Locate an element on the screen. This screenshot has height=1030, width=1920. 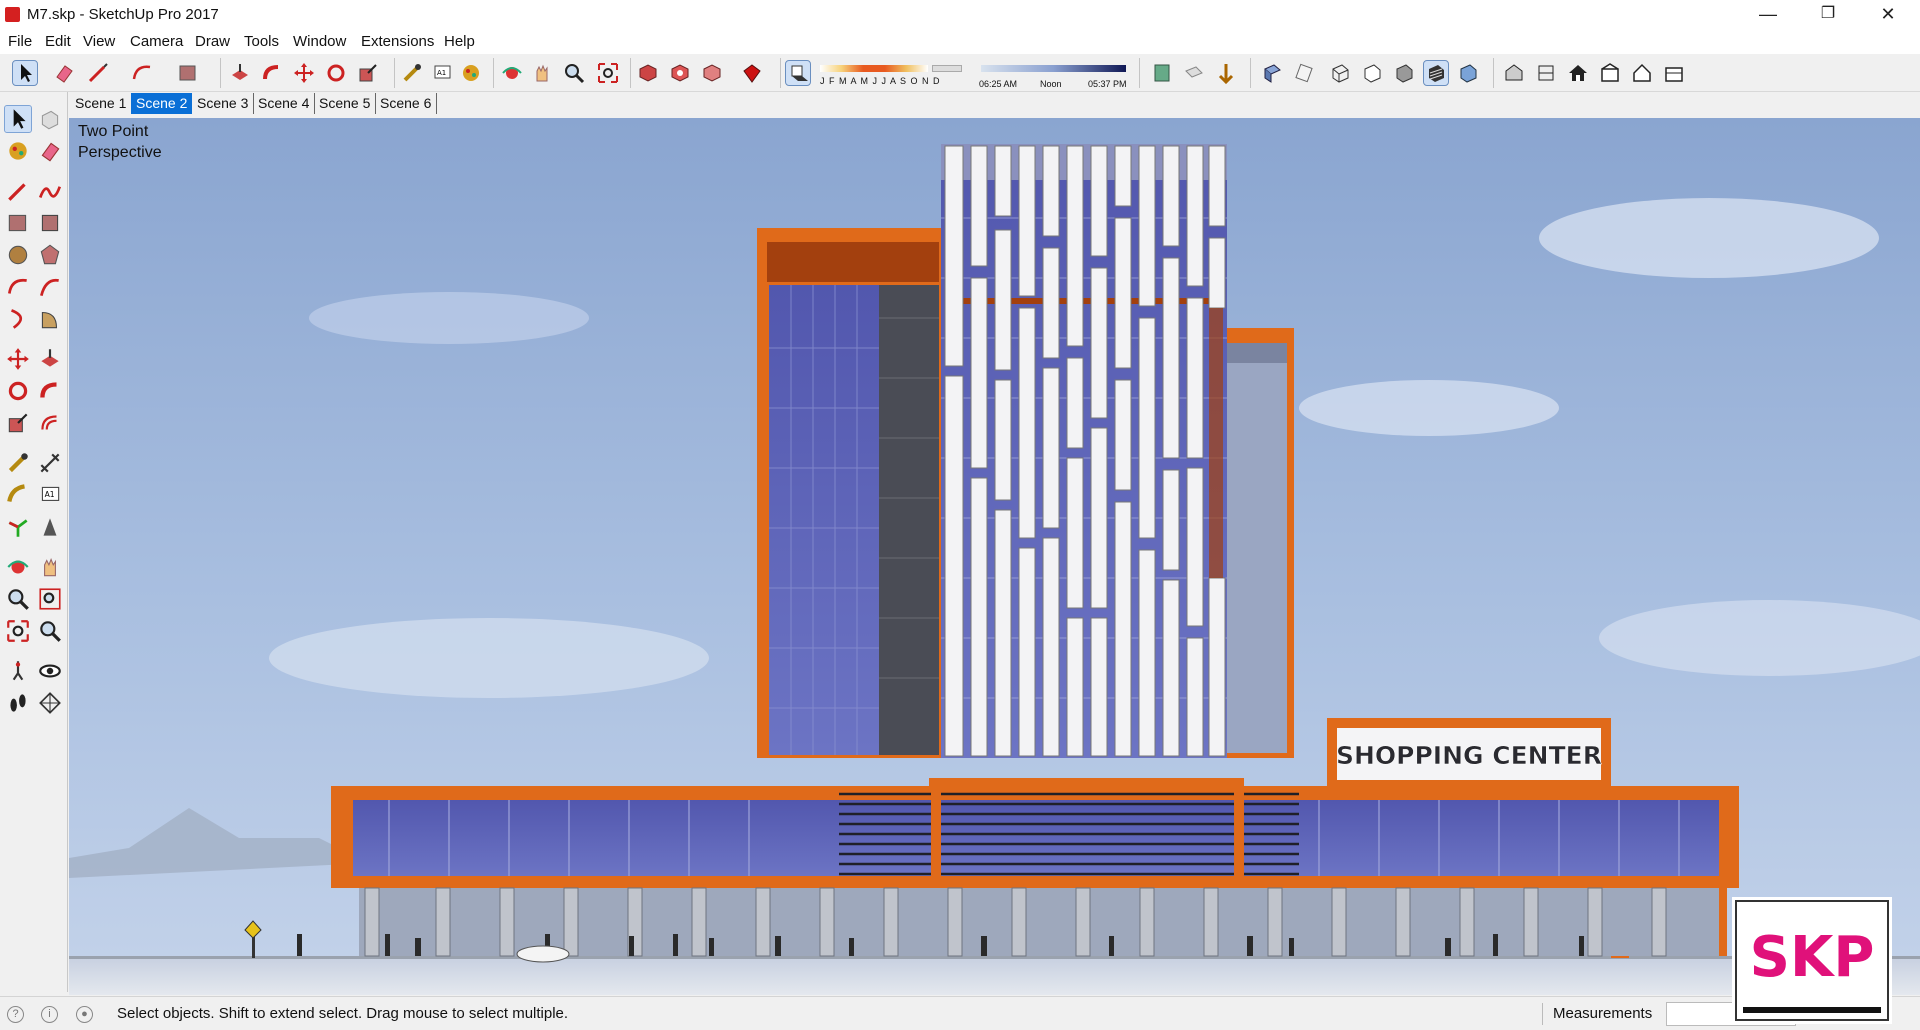
previous-view-icon is located at coordinates (50, 631).